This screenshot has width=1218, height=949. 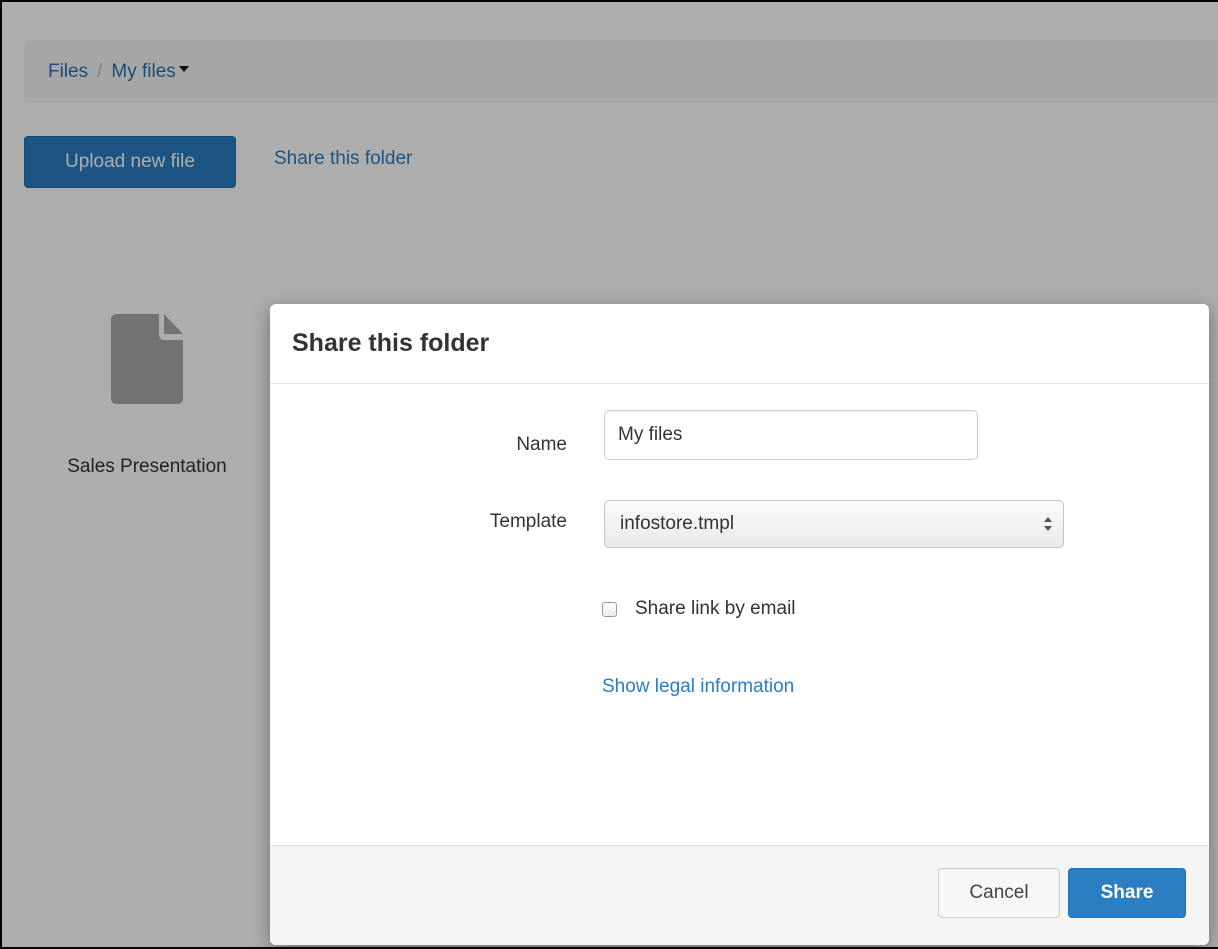 What do you see at coordinates (1127, 893) in the screenshot?
I see `share-button: Share` at bounding box center [1127, 893].